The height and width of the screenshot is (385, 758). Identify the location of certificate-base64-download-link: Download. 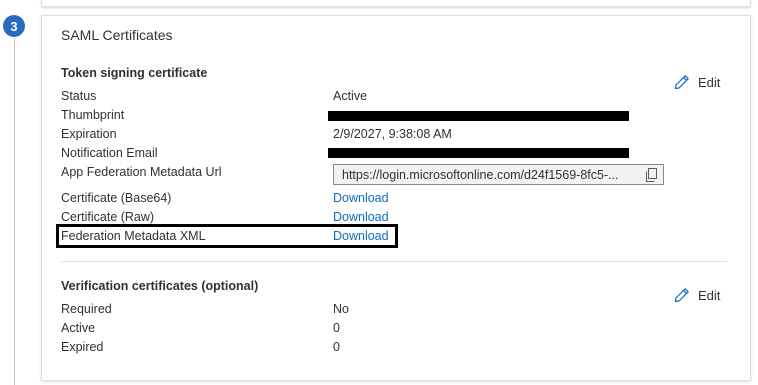
(361, 198).